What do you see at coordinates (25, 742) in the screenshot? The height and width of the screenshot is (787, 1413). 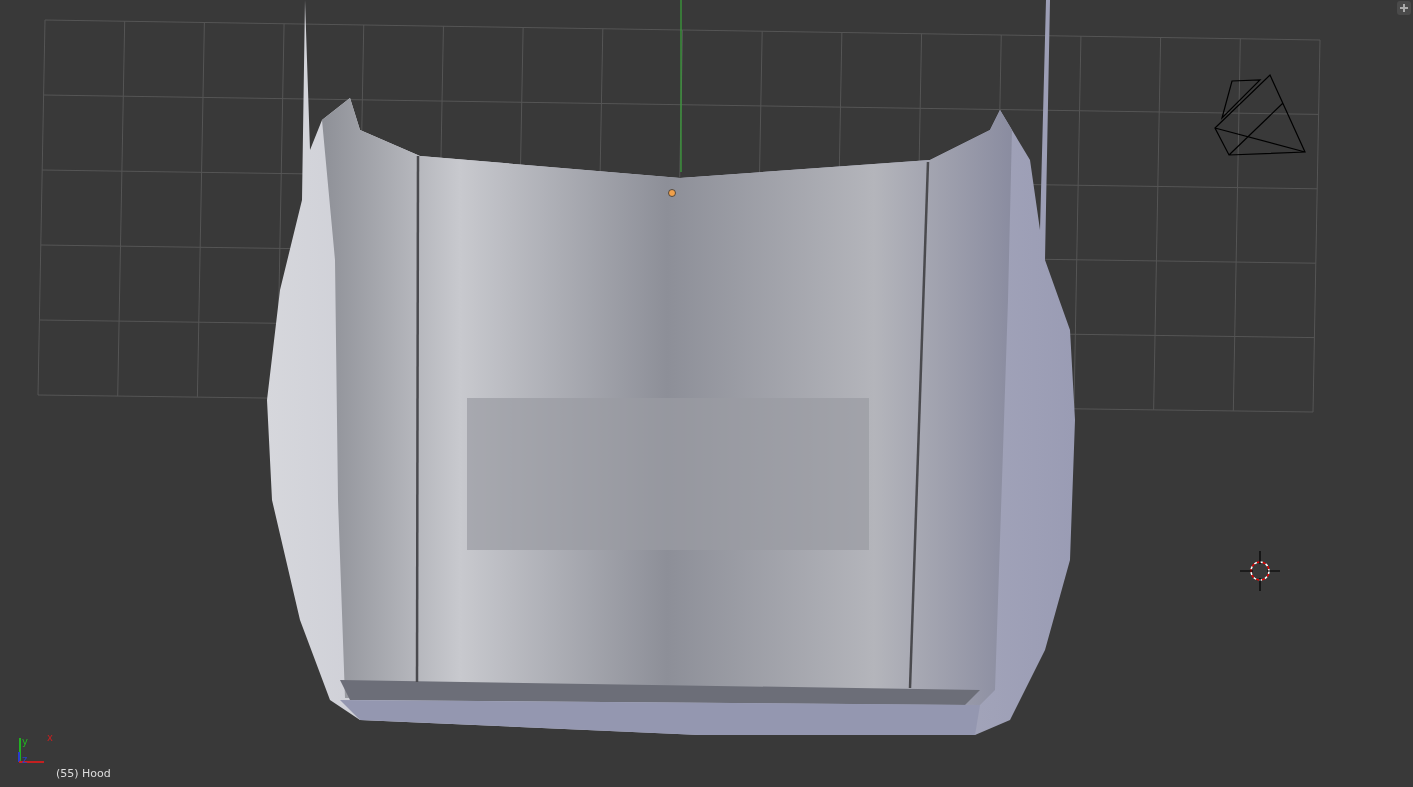 I see `axis-label: y` at bounding box center [25, 742].